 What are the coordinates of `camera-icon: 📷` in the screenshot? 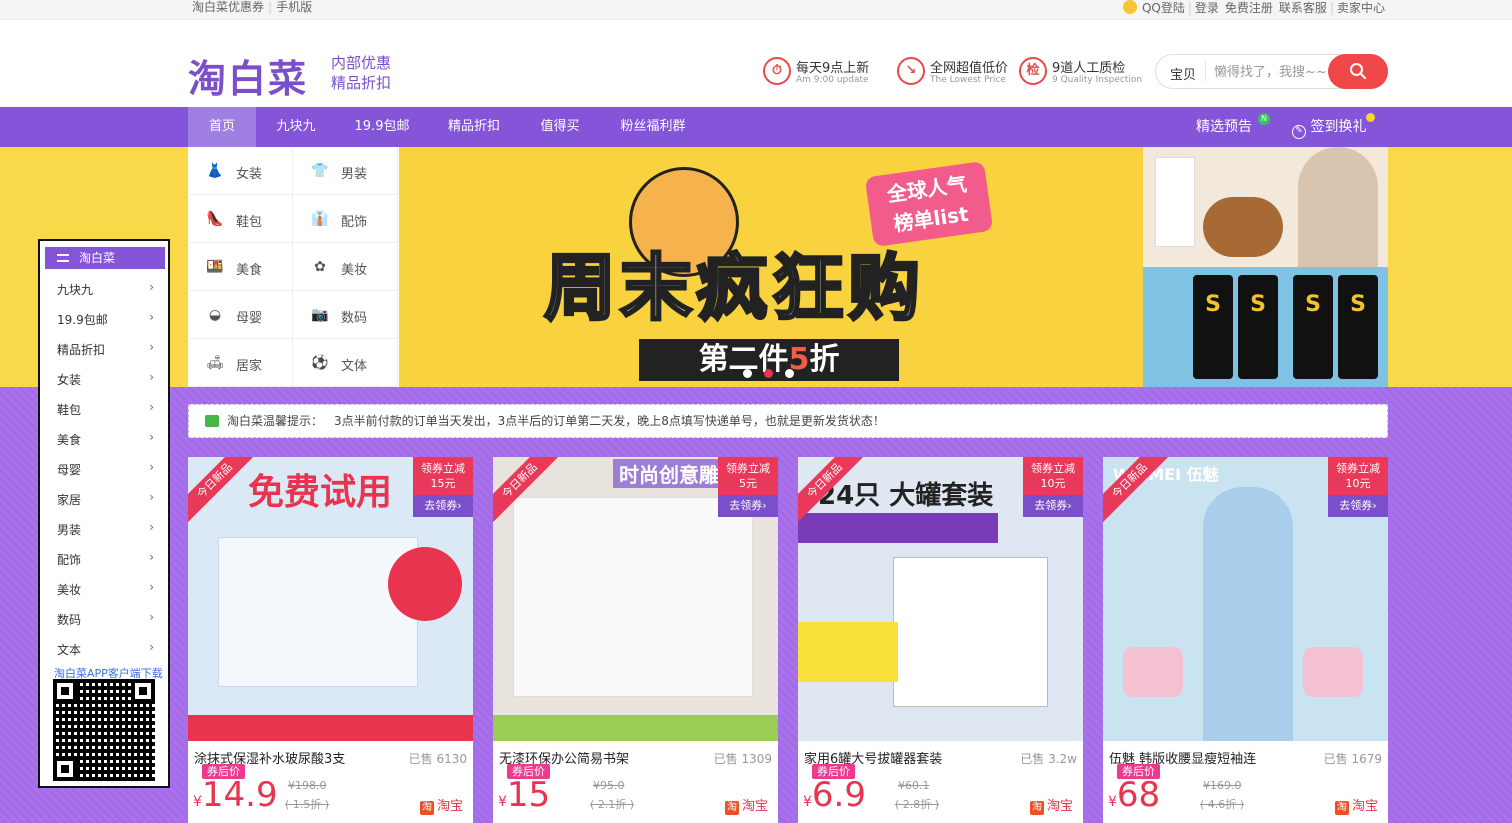 It's located at (320, 315).